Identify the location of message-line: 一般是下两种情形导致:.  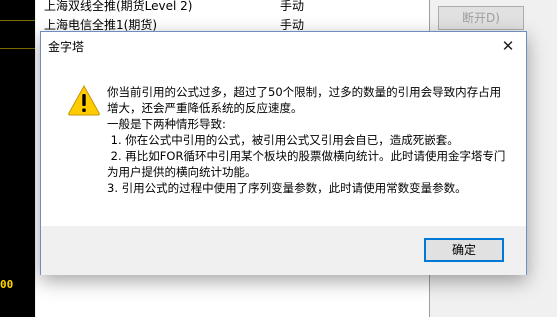
(166, 124).